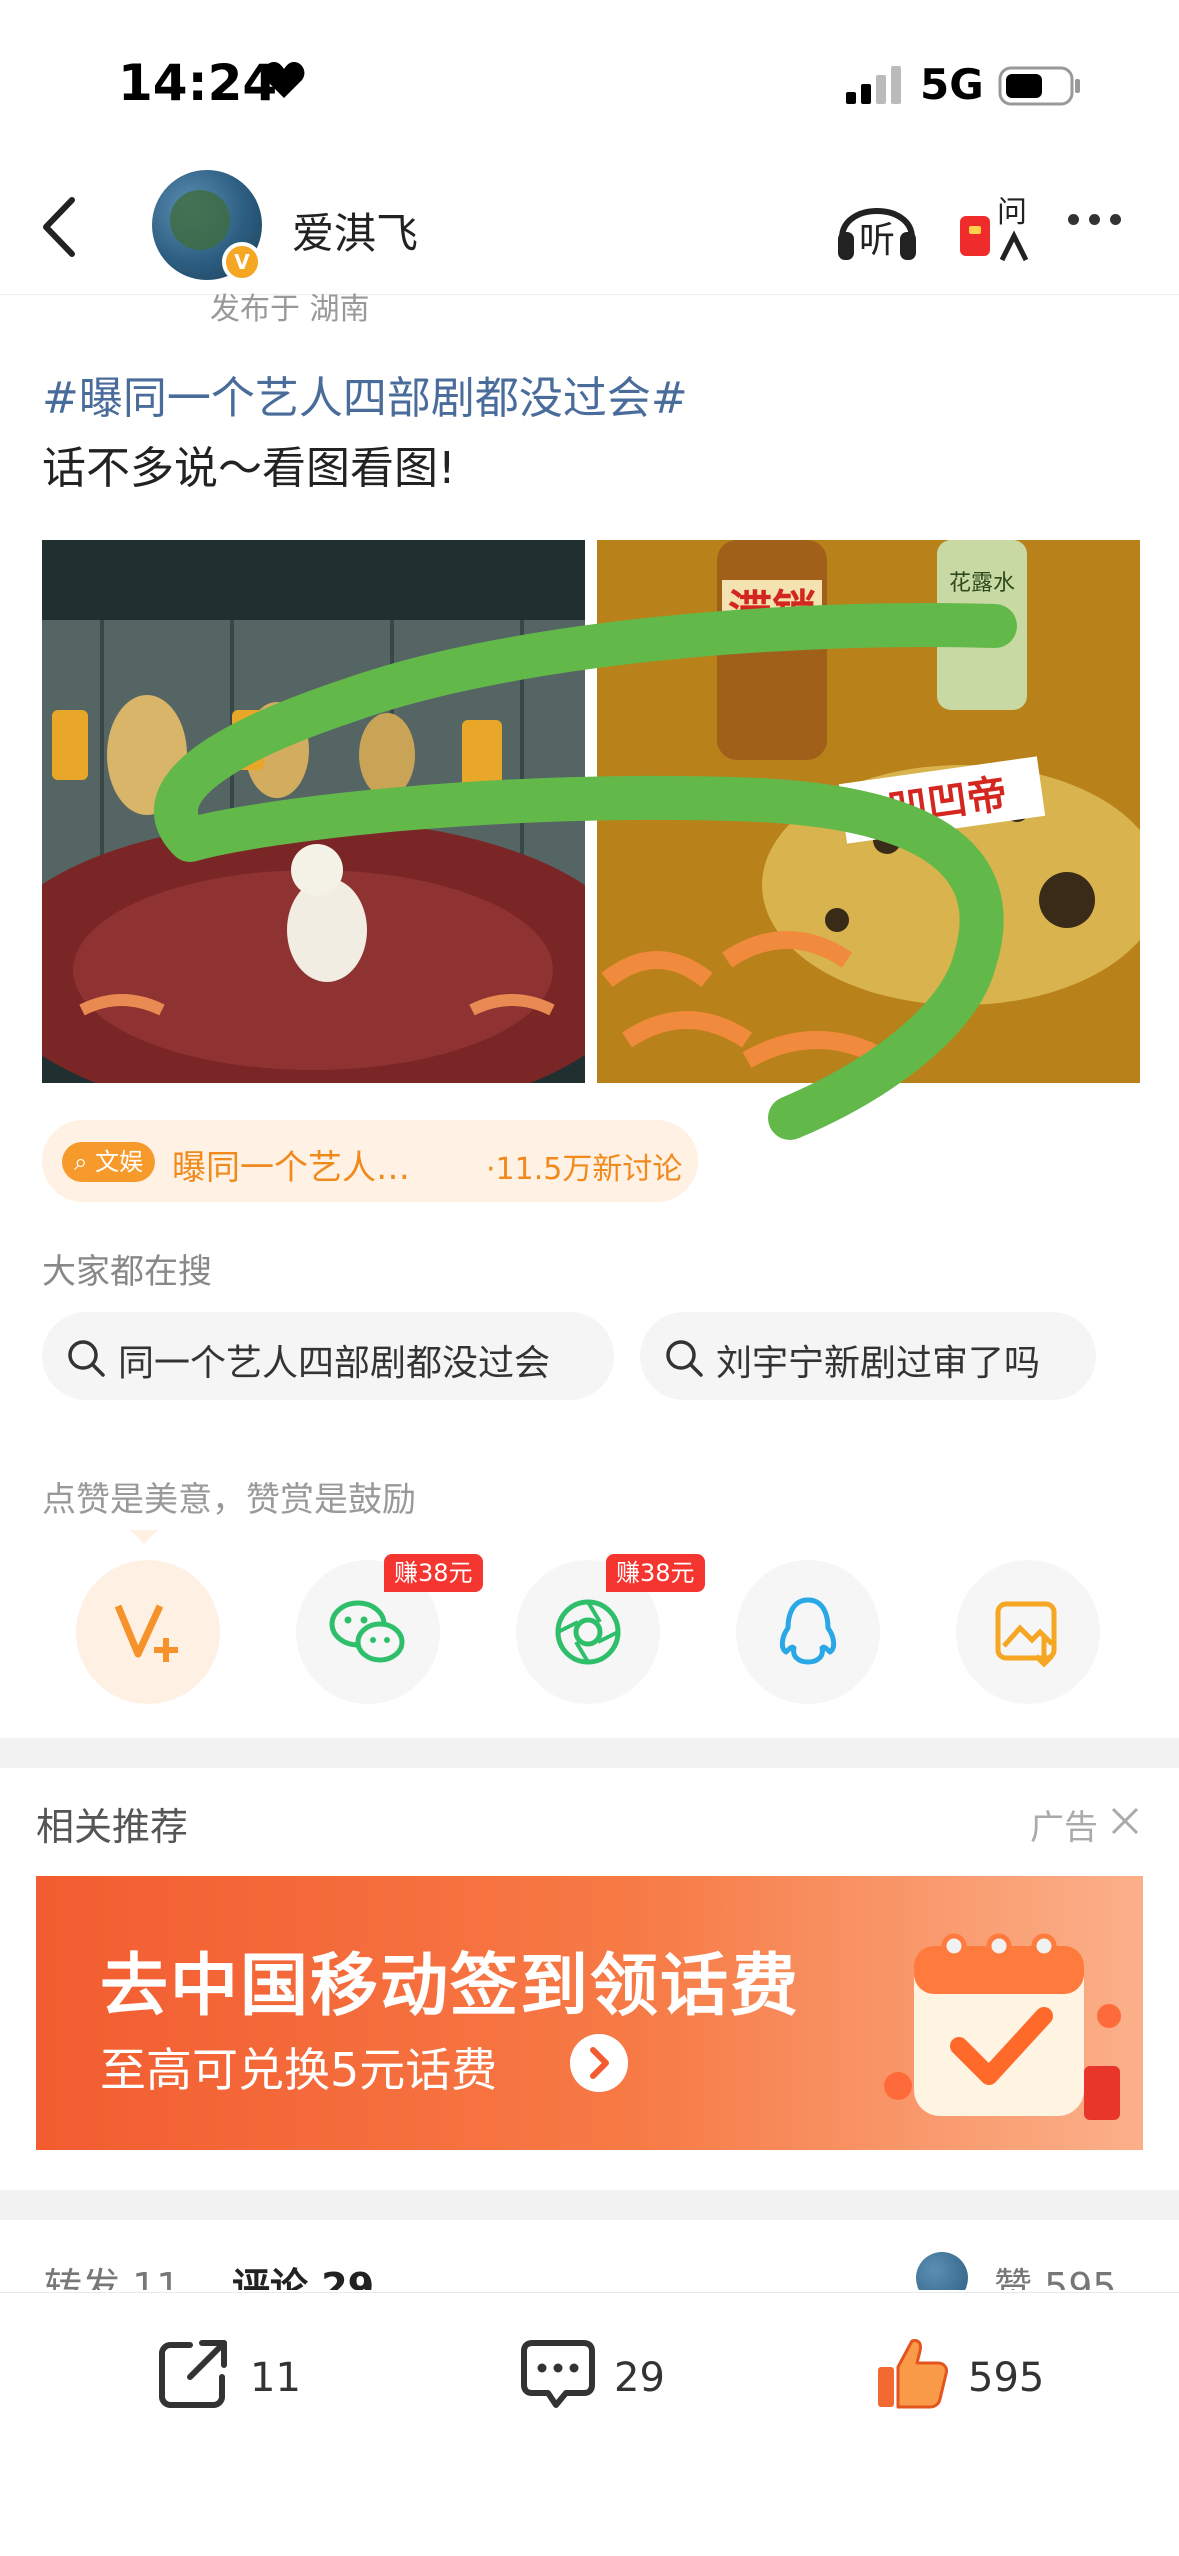 The height and width of the screenshot is (2556, 1179). I want to click on ask-redpacket-icon: 问, so click(997, 225).